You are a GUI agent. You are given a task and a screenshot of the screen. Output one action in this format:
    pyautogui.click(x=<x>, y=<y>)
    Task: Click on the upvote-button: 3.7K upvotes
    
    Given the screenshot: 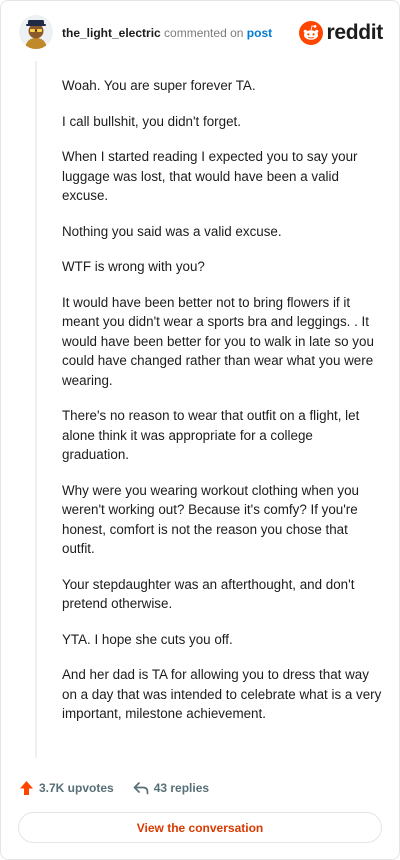 What is the action you would take?
    pyautogui.click(x=66, y=788)
    